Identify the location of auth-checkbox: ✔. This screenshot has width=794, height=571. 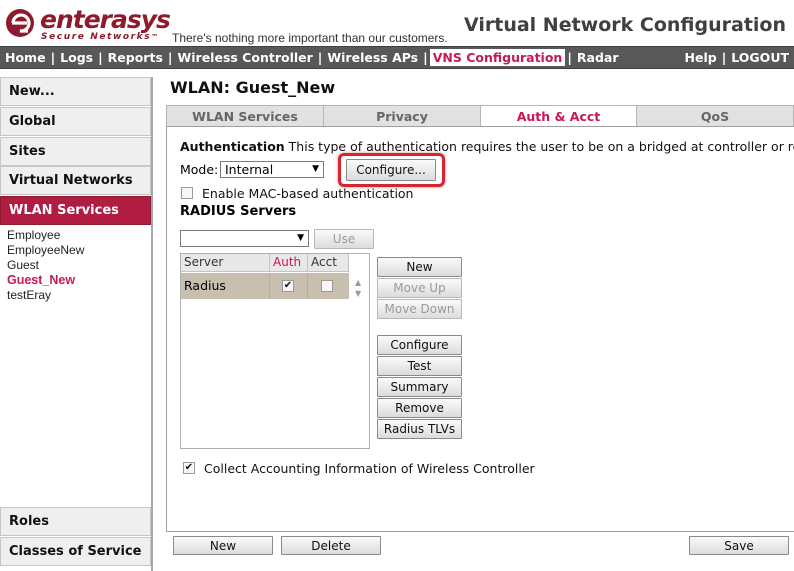
(288, 286).